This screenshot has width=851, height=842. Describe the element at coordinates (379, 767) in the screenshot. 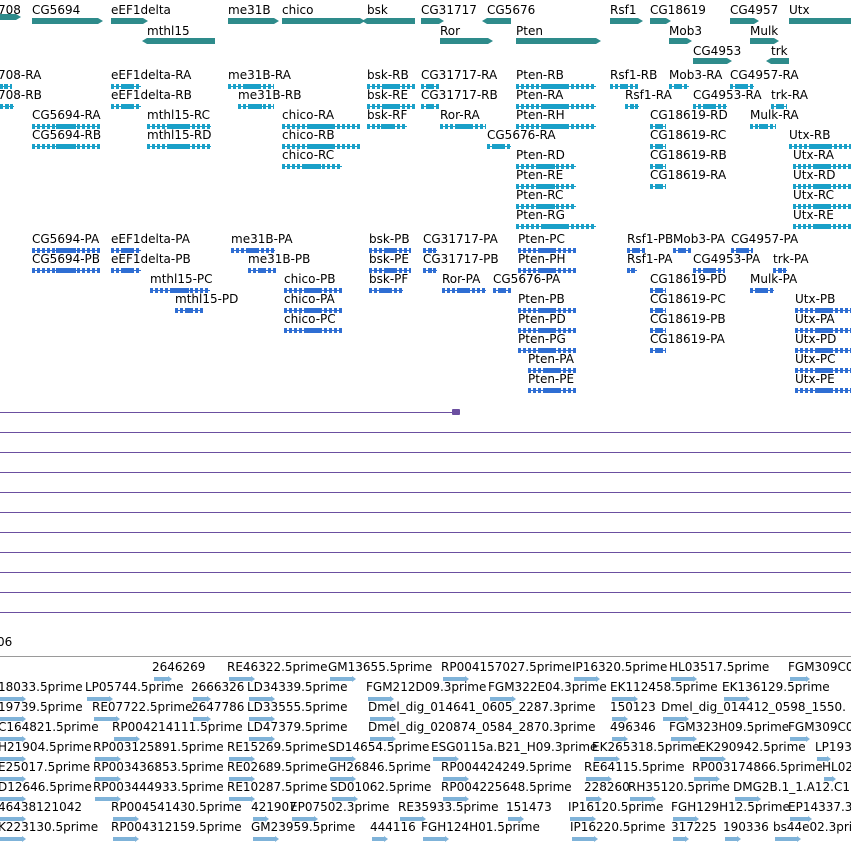

I see `est-label: GH26846.5prime` at that location.